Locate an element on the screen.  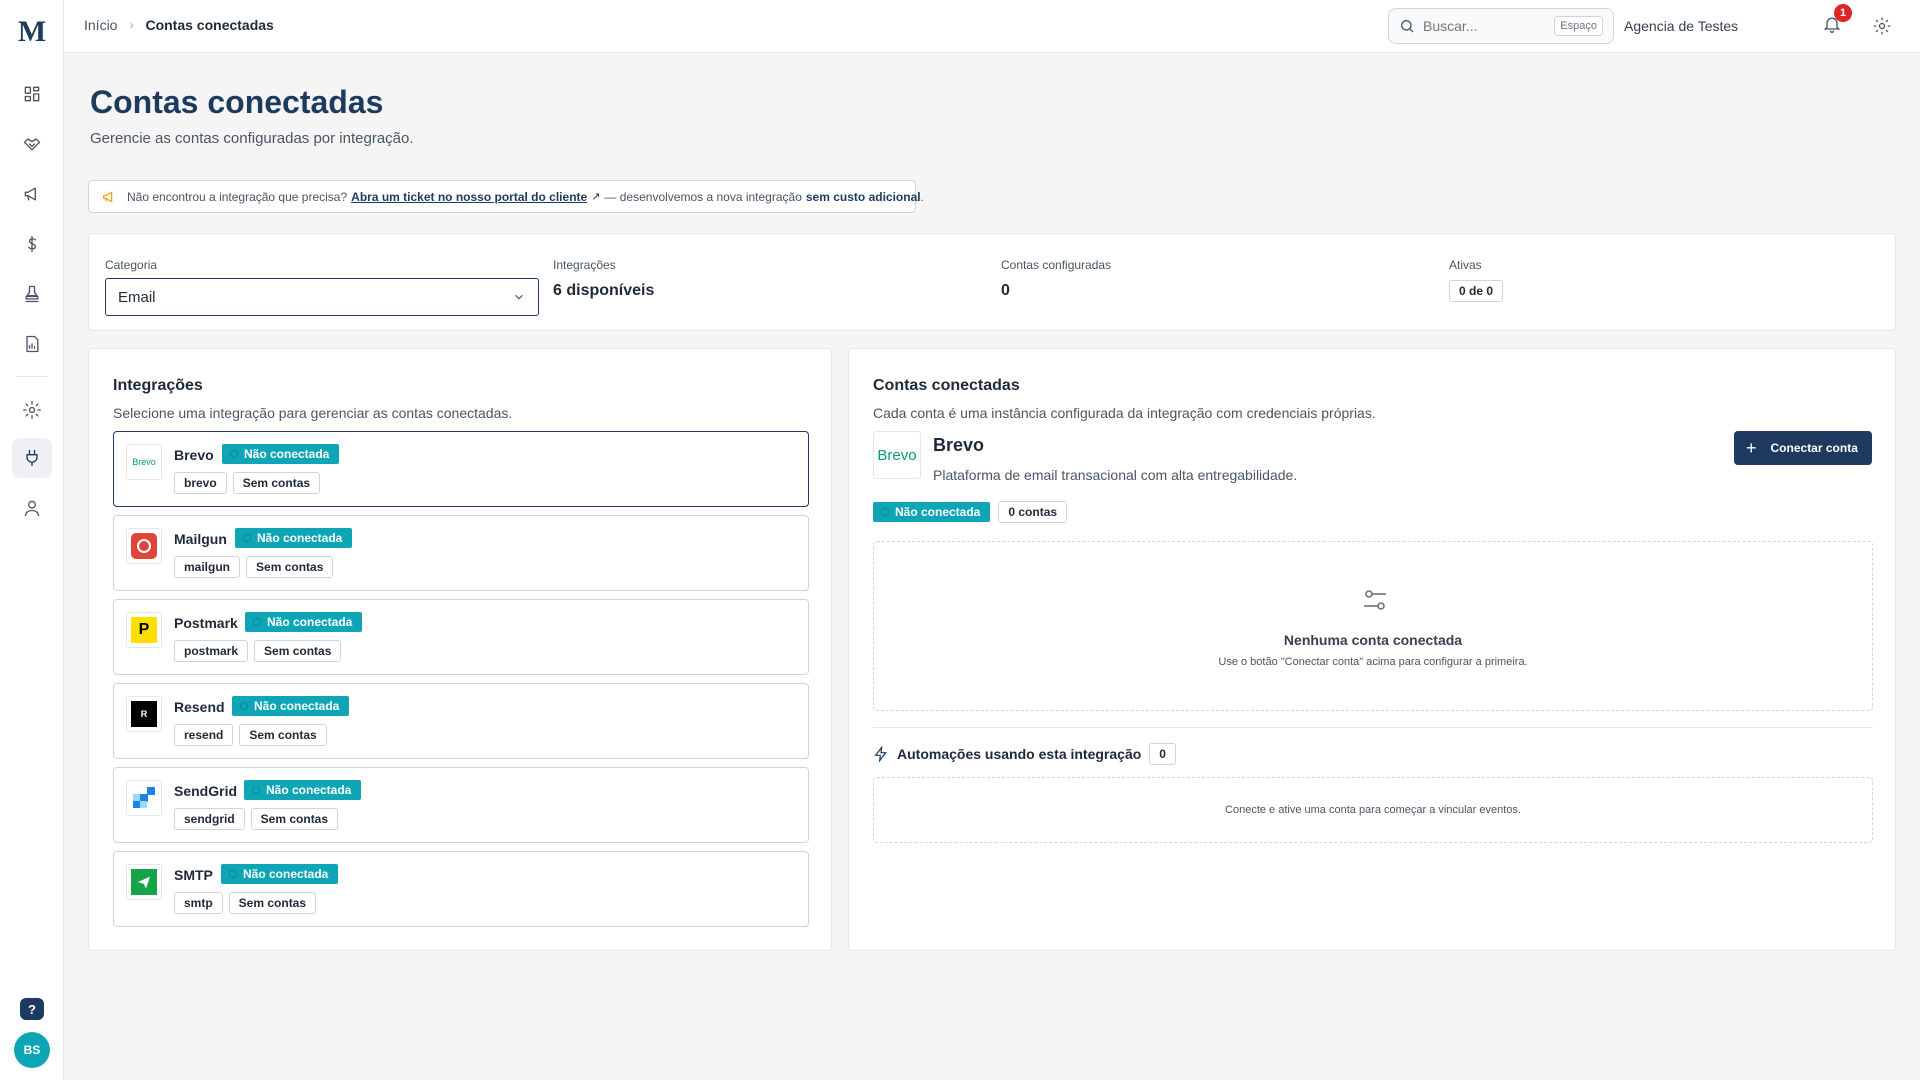
handshake-icon is located at coordinates (32, 144).